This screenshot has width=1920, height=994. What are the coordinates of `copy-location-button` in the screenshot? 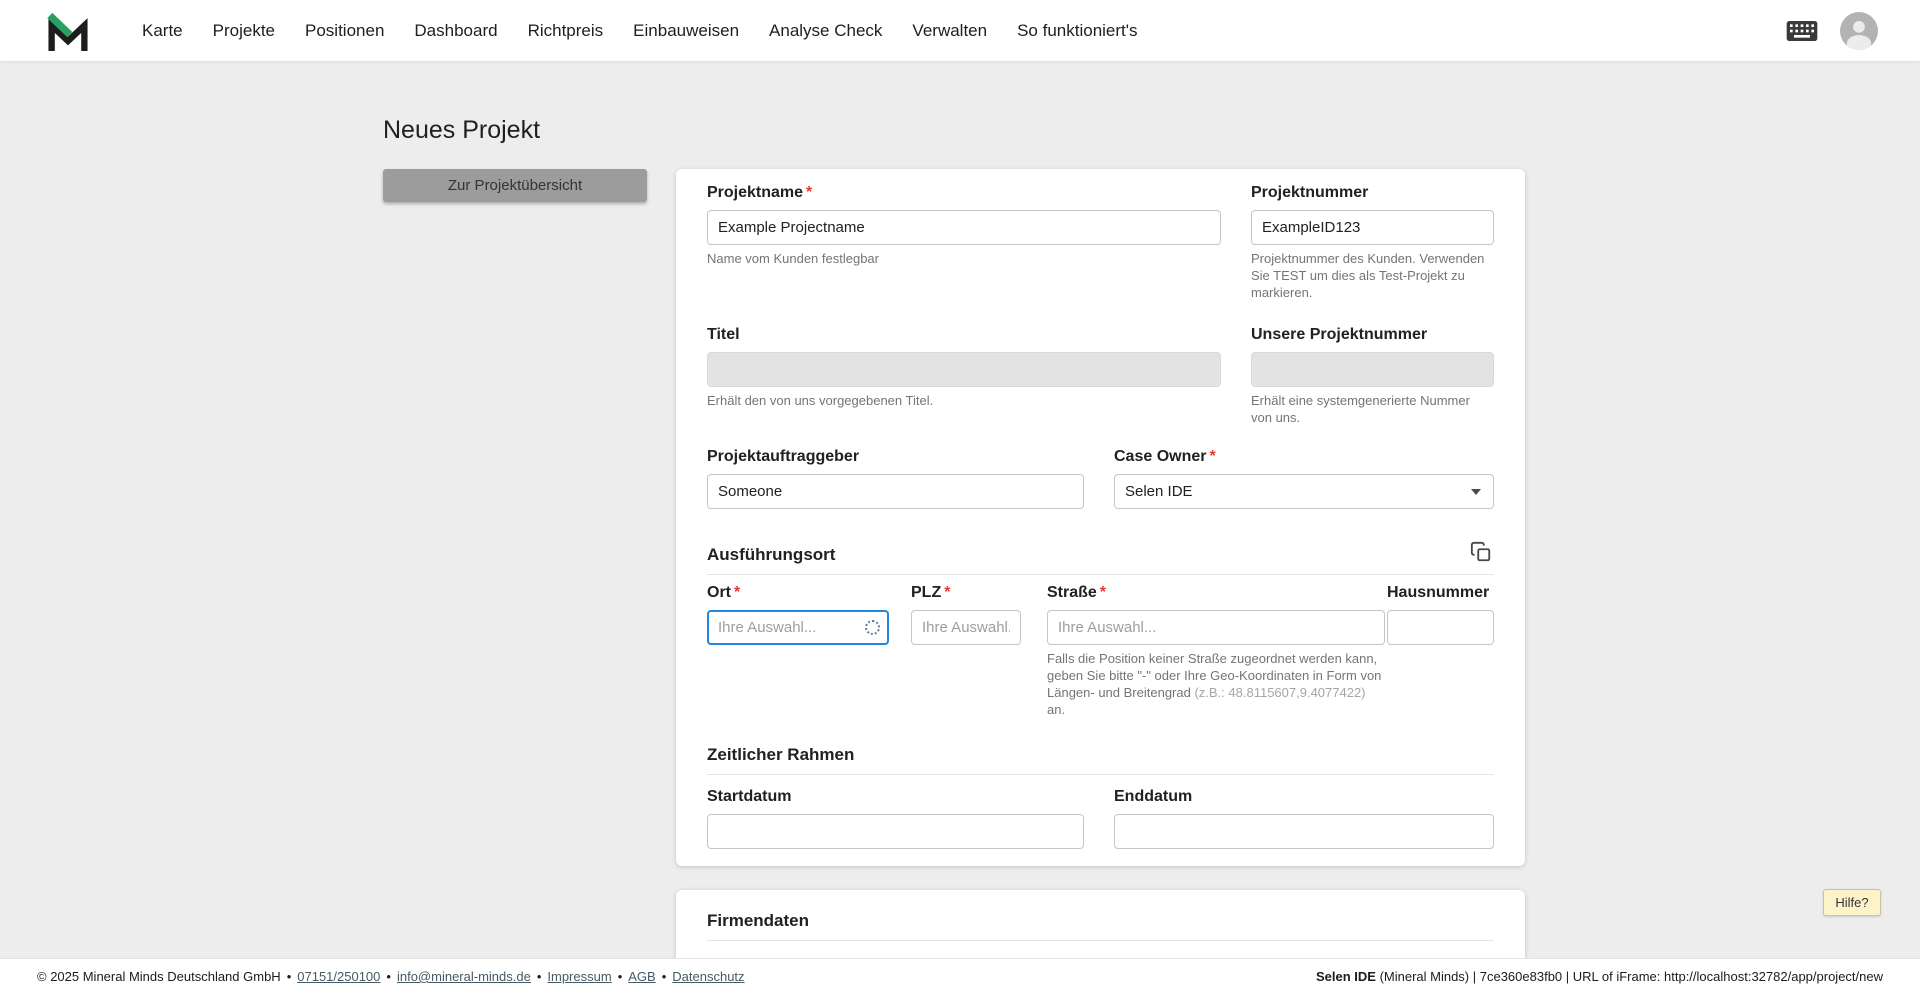 It's located at (1481, 553).